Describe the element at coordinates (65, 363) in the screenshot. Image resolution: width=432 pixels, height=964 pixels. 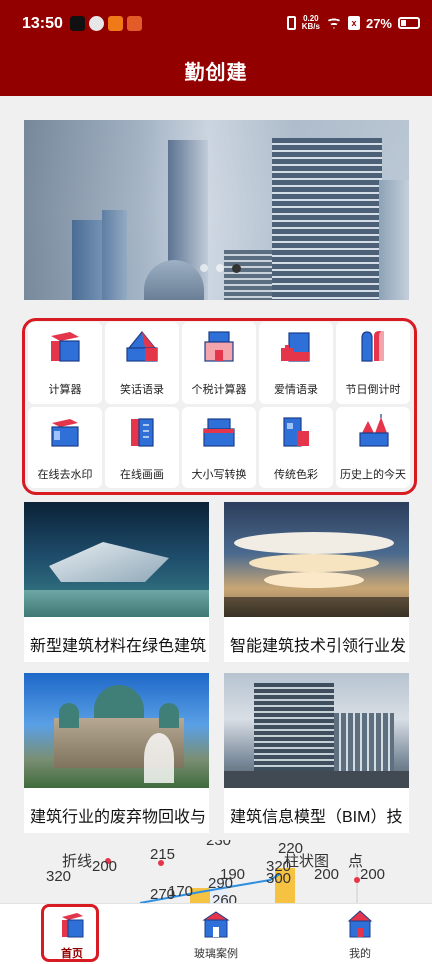
I see `function-calculator: 计算器` at that location.